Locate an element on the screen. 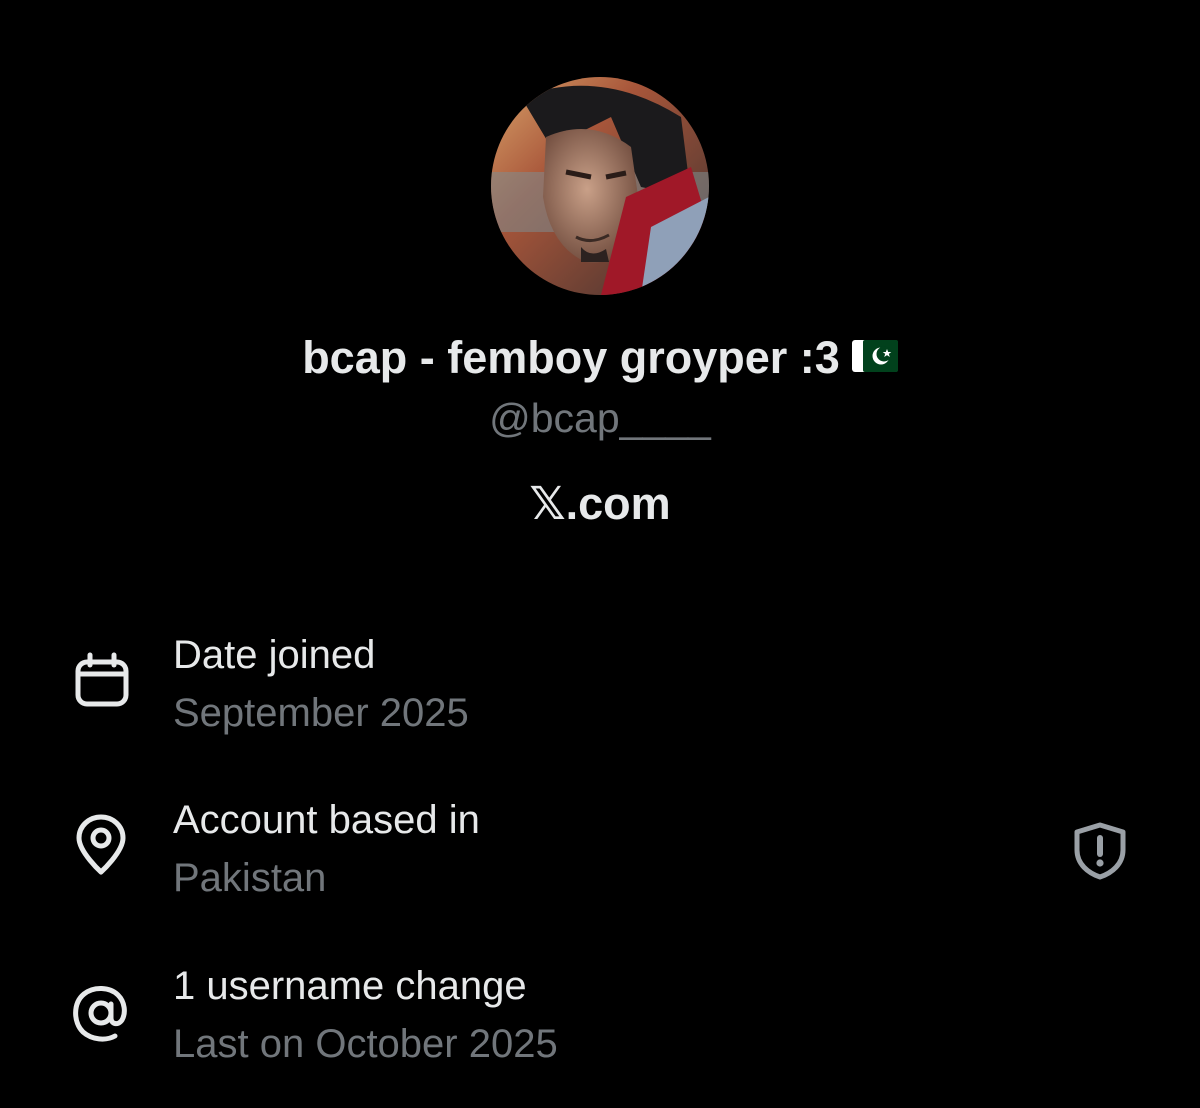  calendar-icon is located at coordinates (101, 682).